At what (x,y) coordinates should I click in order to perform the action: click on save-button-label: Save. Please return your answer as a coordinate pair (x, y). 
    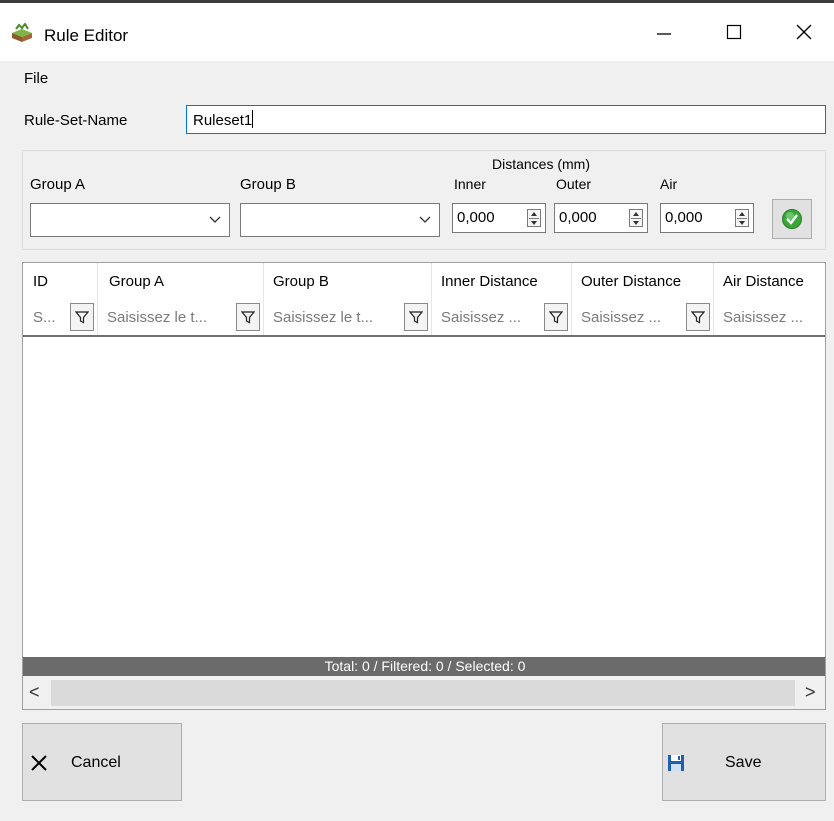
    Looking at the image, I should click on (743, 762).